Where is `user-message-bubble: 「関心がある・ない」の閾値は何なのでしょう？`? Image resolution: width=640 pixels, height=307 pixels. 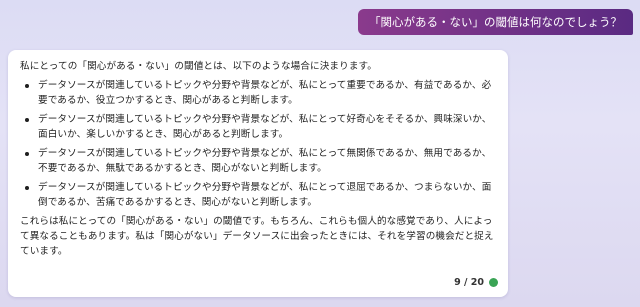
user-message-bubble: 「関心がある・ない」の閾値は何なのでしょう？ is located at coordinates (495, 22).